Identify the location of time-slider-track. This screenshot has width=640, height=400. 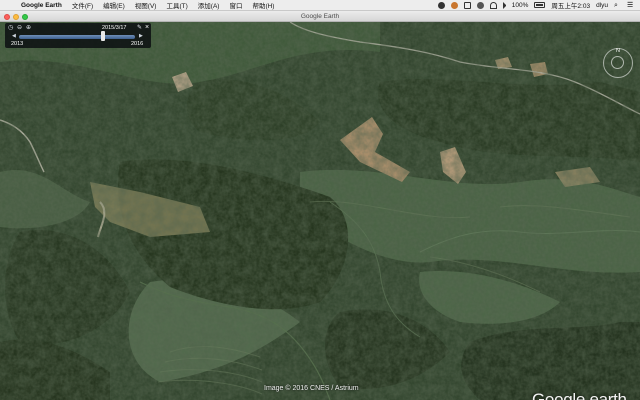
(77, 37).